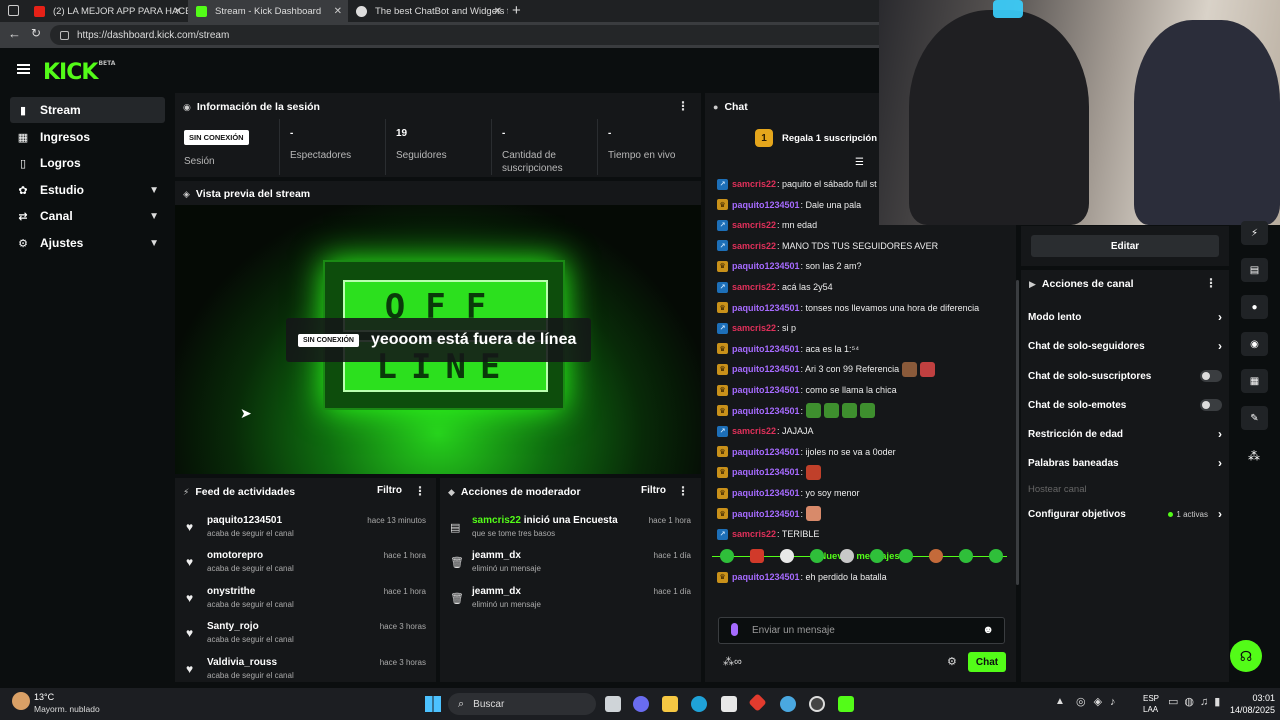 Image resolution: width=1280 pixels, height=720 pixels. Describe the element at coordinates (496, 520) in the screenshot. I see `mod-user: samcris22` at that location.